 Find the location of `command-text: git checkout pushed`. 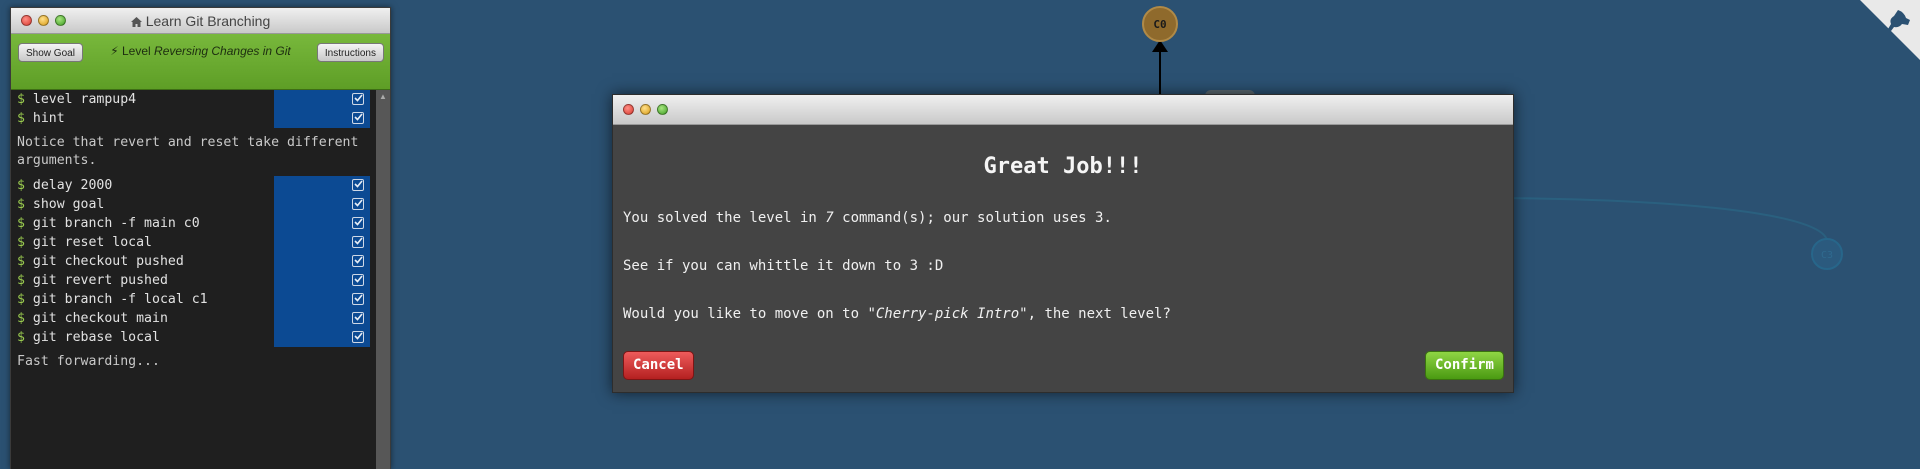

command-text: git checkout pushed is located at coordinates (108, 261).